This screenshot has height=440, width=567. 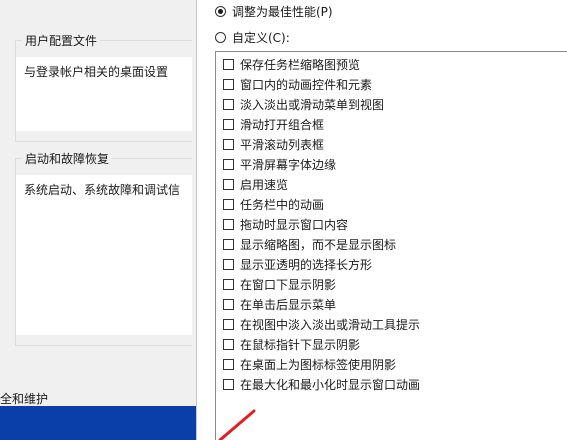 I want to click on startup-recovery-body: 系统启动、系统故障和调试信, so click(x=104, y=255).